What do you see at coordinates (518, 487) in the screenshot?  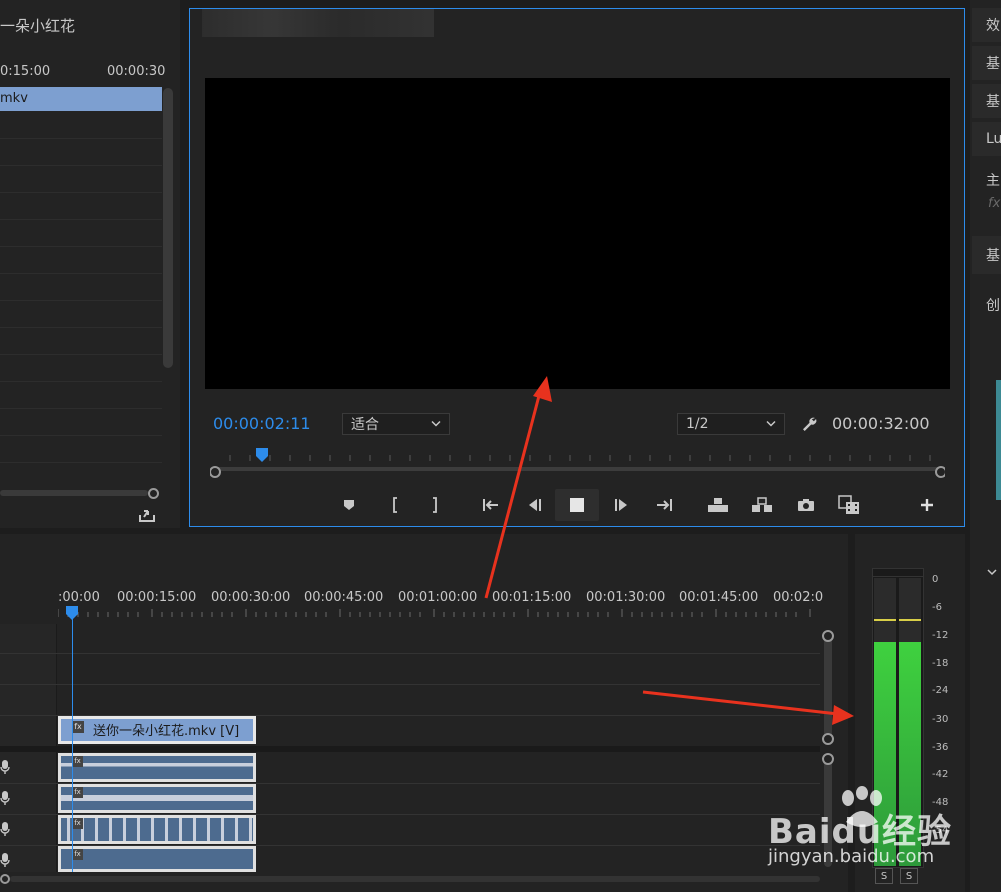 I see `annotation-arrow-up` at bounding box center [518, 487].